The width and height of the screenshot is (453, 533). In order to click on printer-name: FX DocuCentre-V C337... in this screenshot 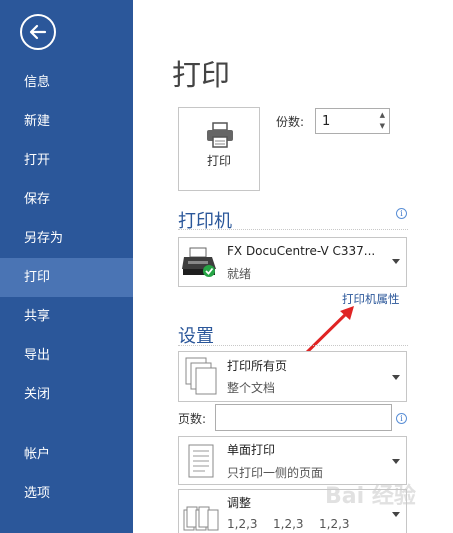, I will do `click(301, 251)`.